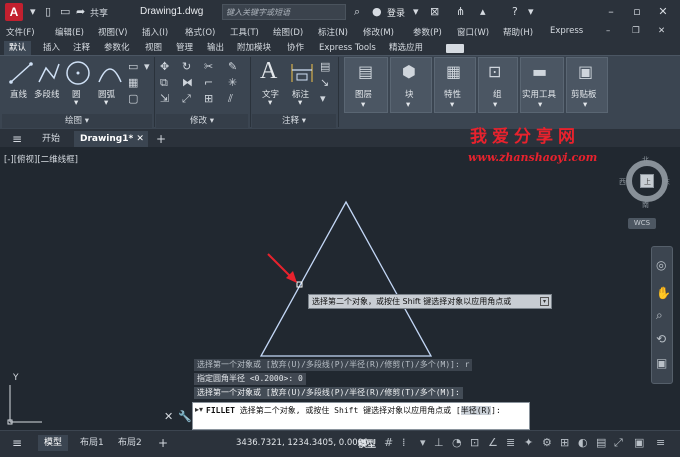  I want to click on help-dropdown-icon: ▾, so click(531, 11).